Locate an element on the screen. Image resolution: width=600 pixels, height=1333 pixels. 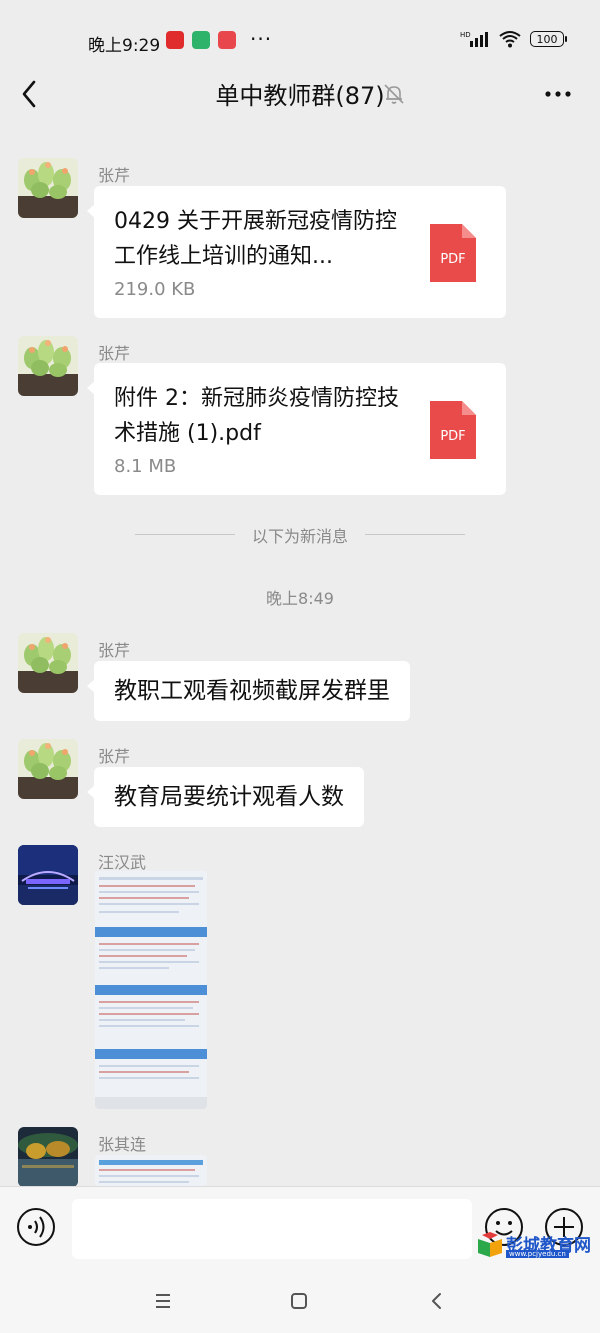
new-messages-divider: 以下为新消息 is located at coordinates (300, 536).